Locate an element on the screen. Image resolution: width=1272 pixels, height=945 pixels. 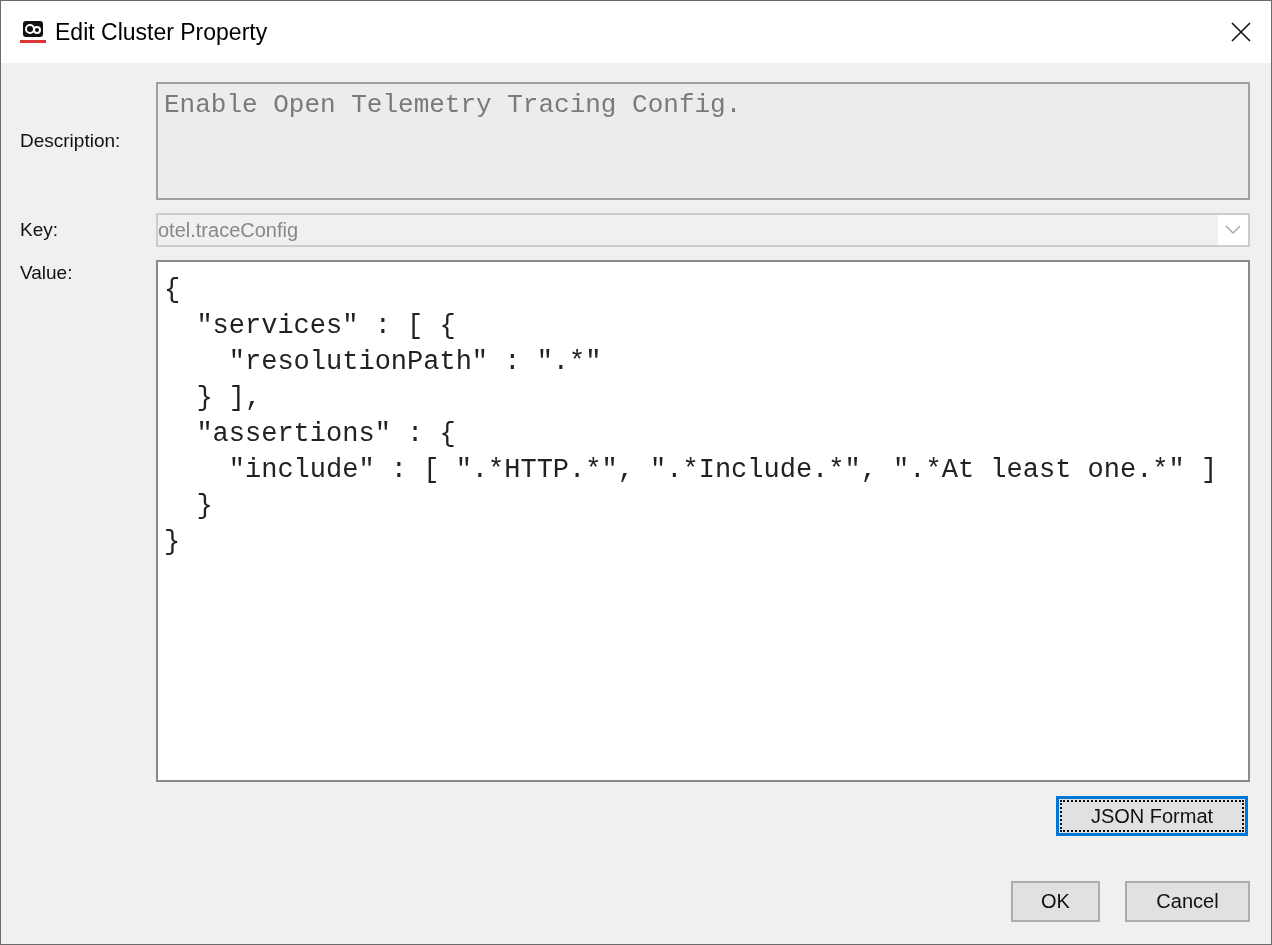
window-title: Edit Cluster Property is located at coordinates (162, 32).